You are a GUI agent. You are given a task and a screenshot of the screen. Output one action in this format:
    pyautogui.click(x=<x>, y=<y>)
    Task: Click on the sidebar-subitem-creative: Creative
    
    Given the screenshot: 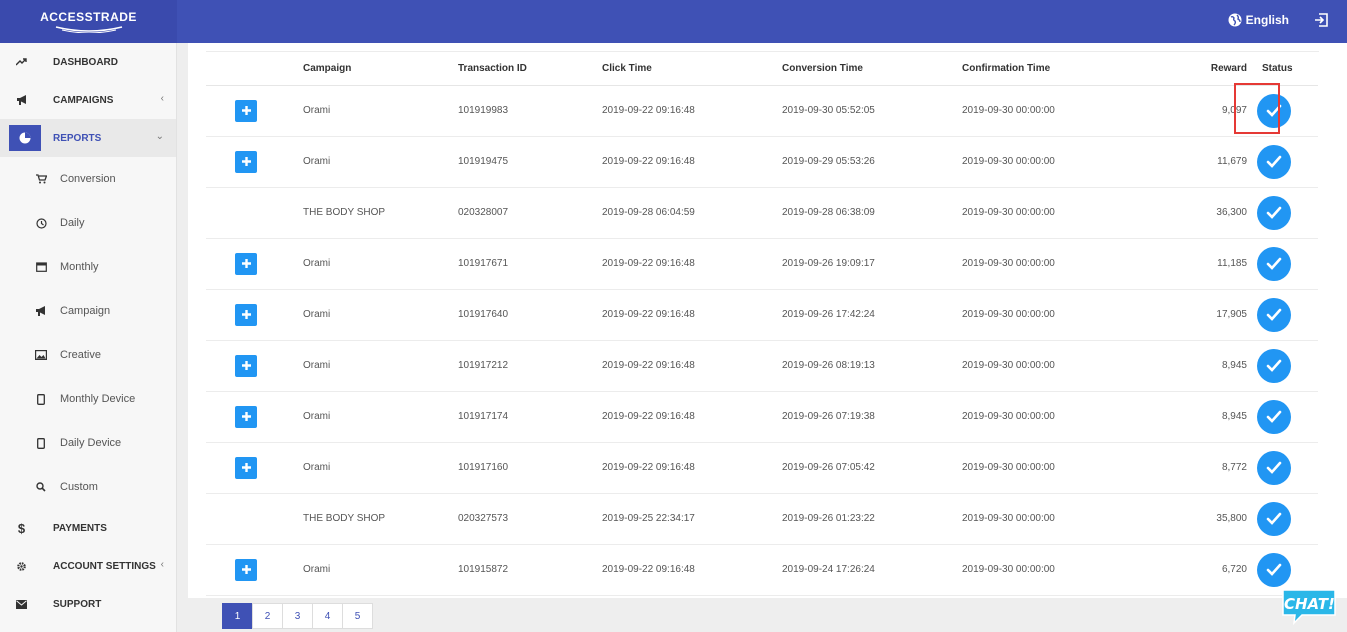 What is the action you would take?
    pyautogui.click(x=88, y=355)
    